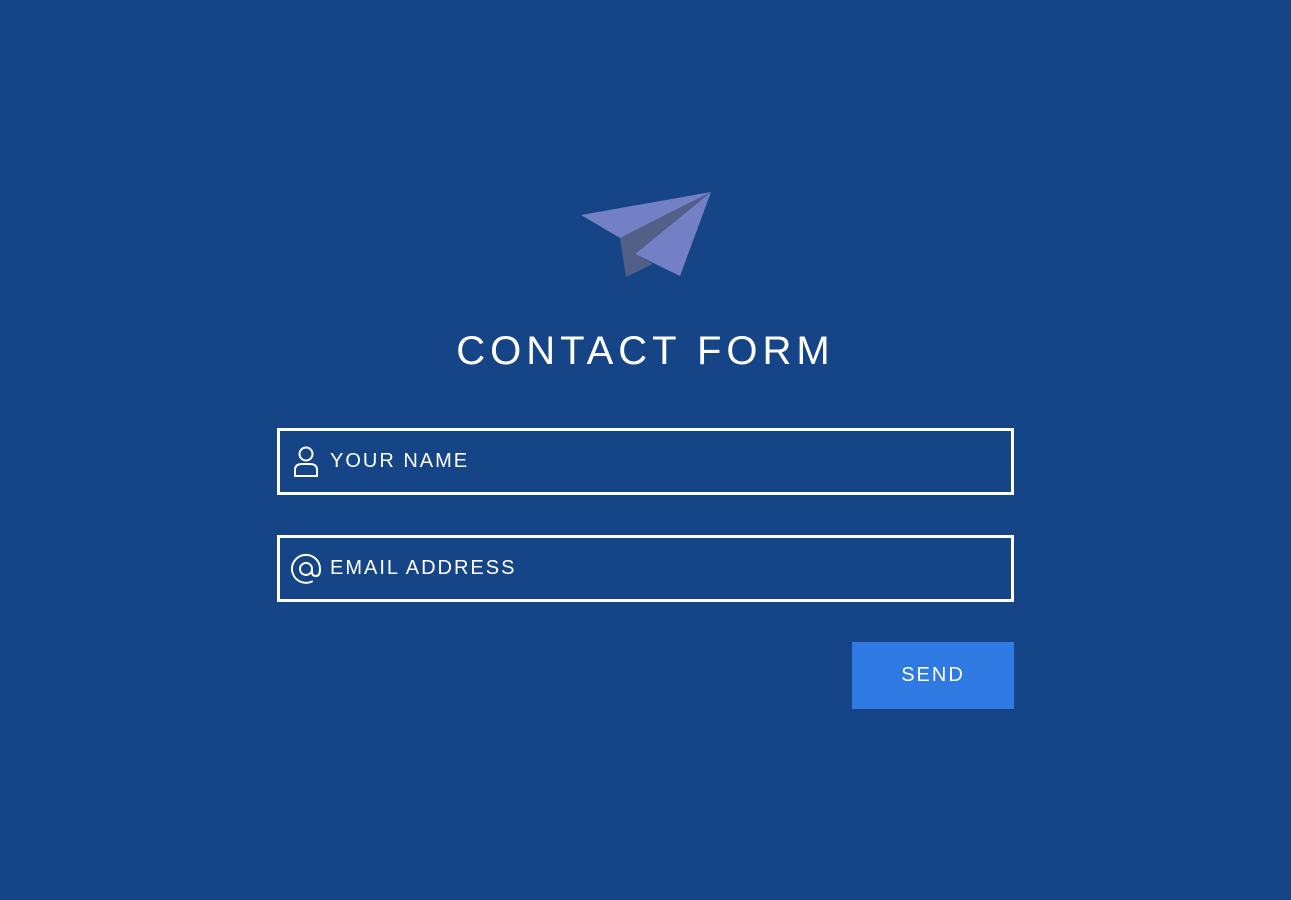  I want to click on email-input, so click(666, 568).